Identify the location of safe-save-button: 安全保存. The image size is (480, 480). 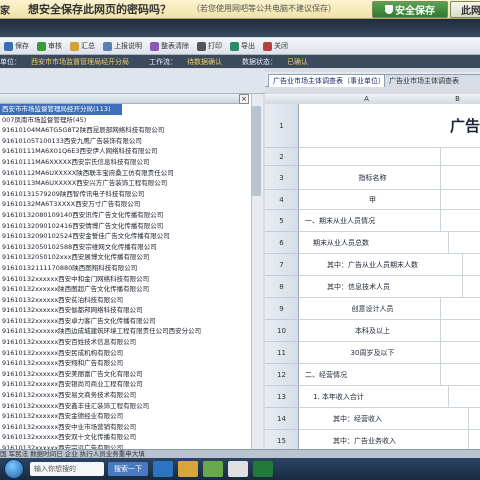
(410, 9).